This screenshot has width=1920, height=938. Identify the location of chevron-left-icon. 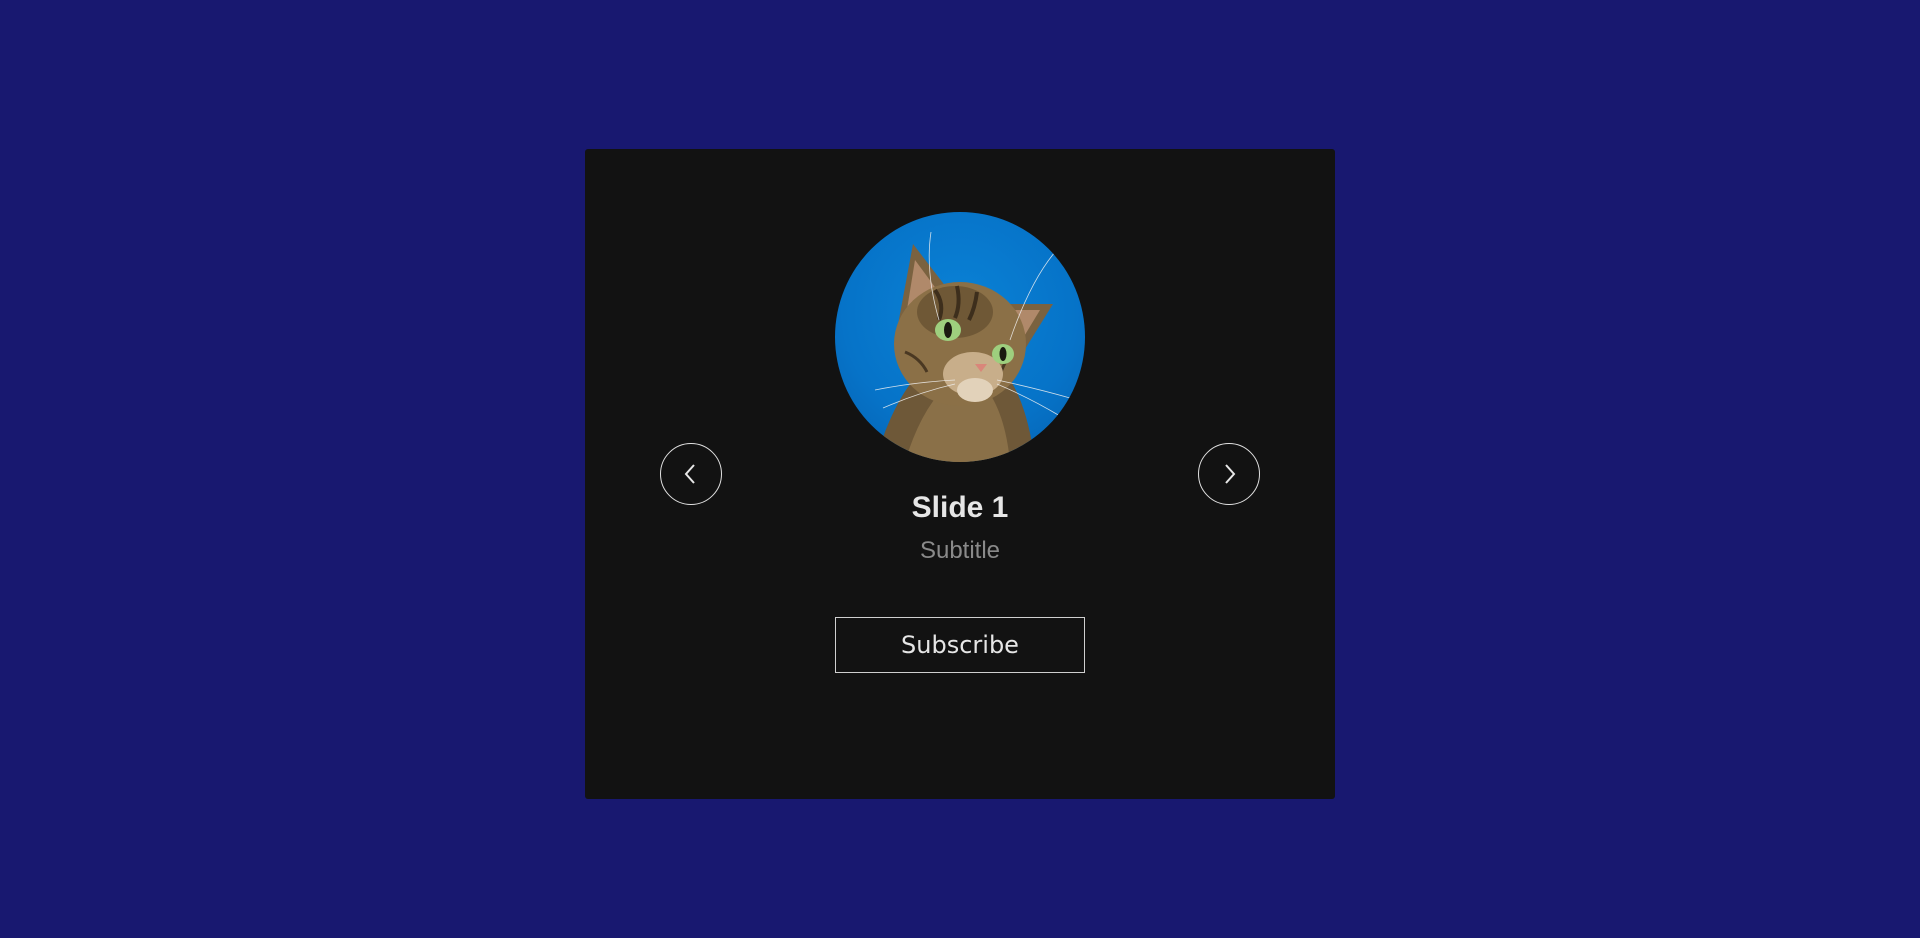
(689, 474).